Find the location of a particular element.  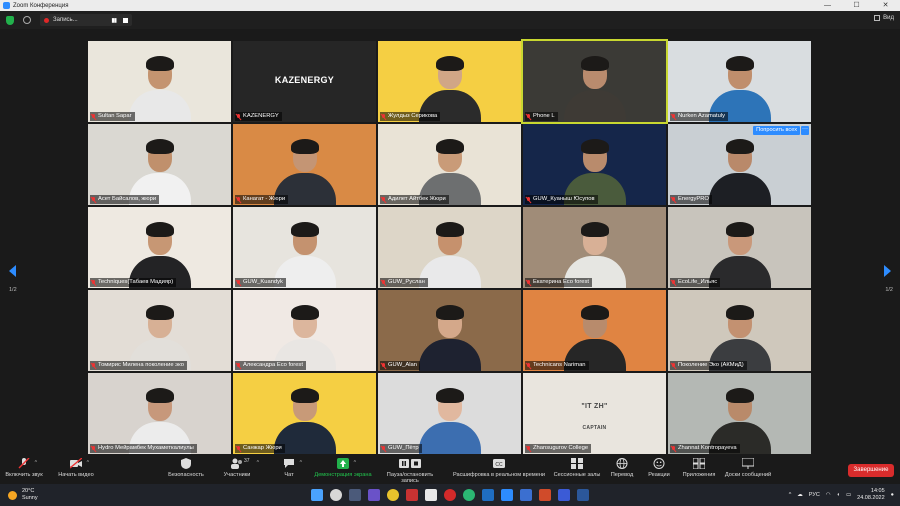

zoom-icon is located at coordinates (507, 495).